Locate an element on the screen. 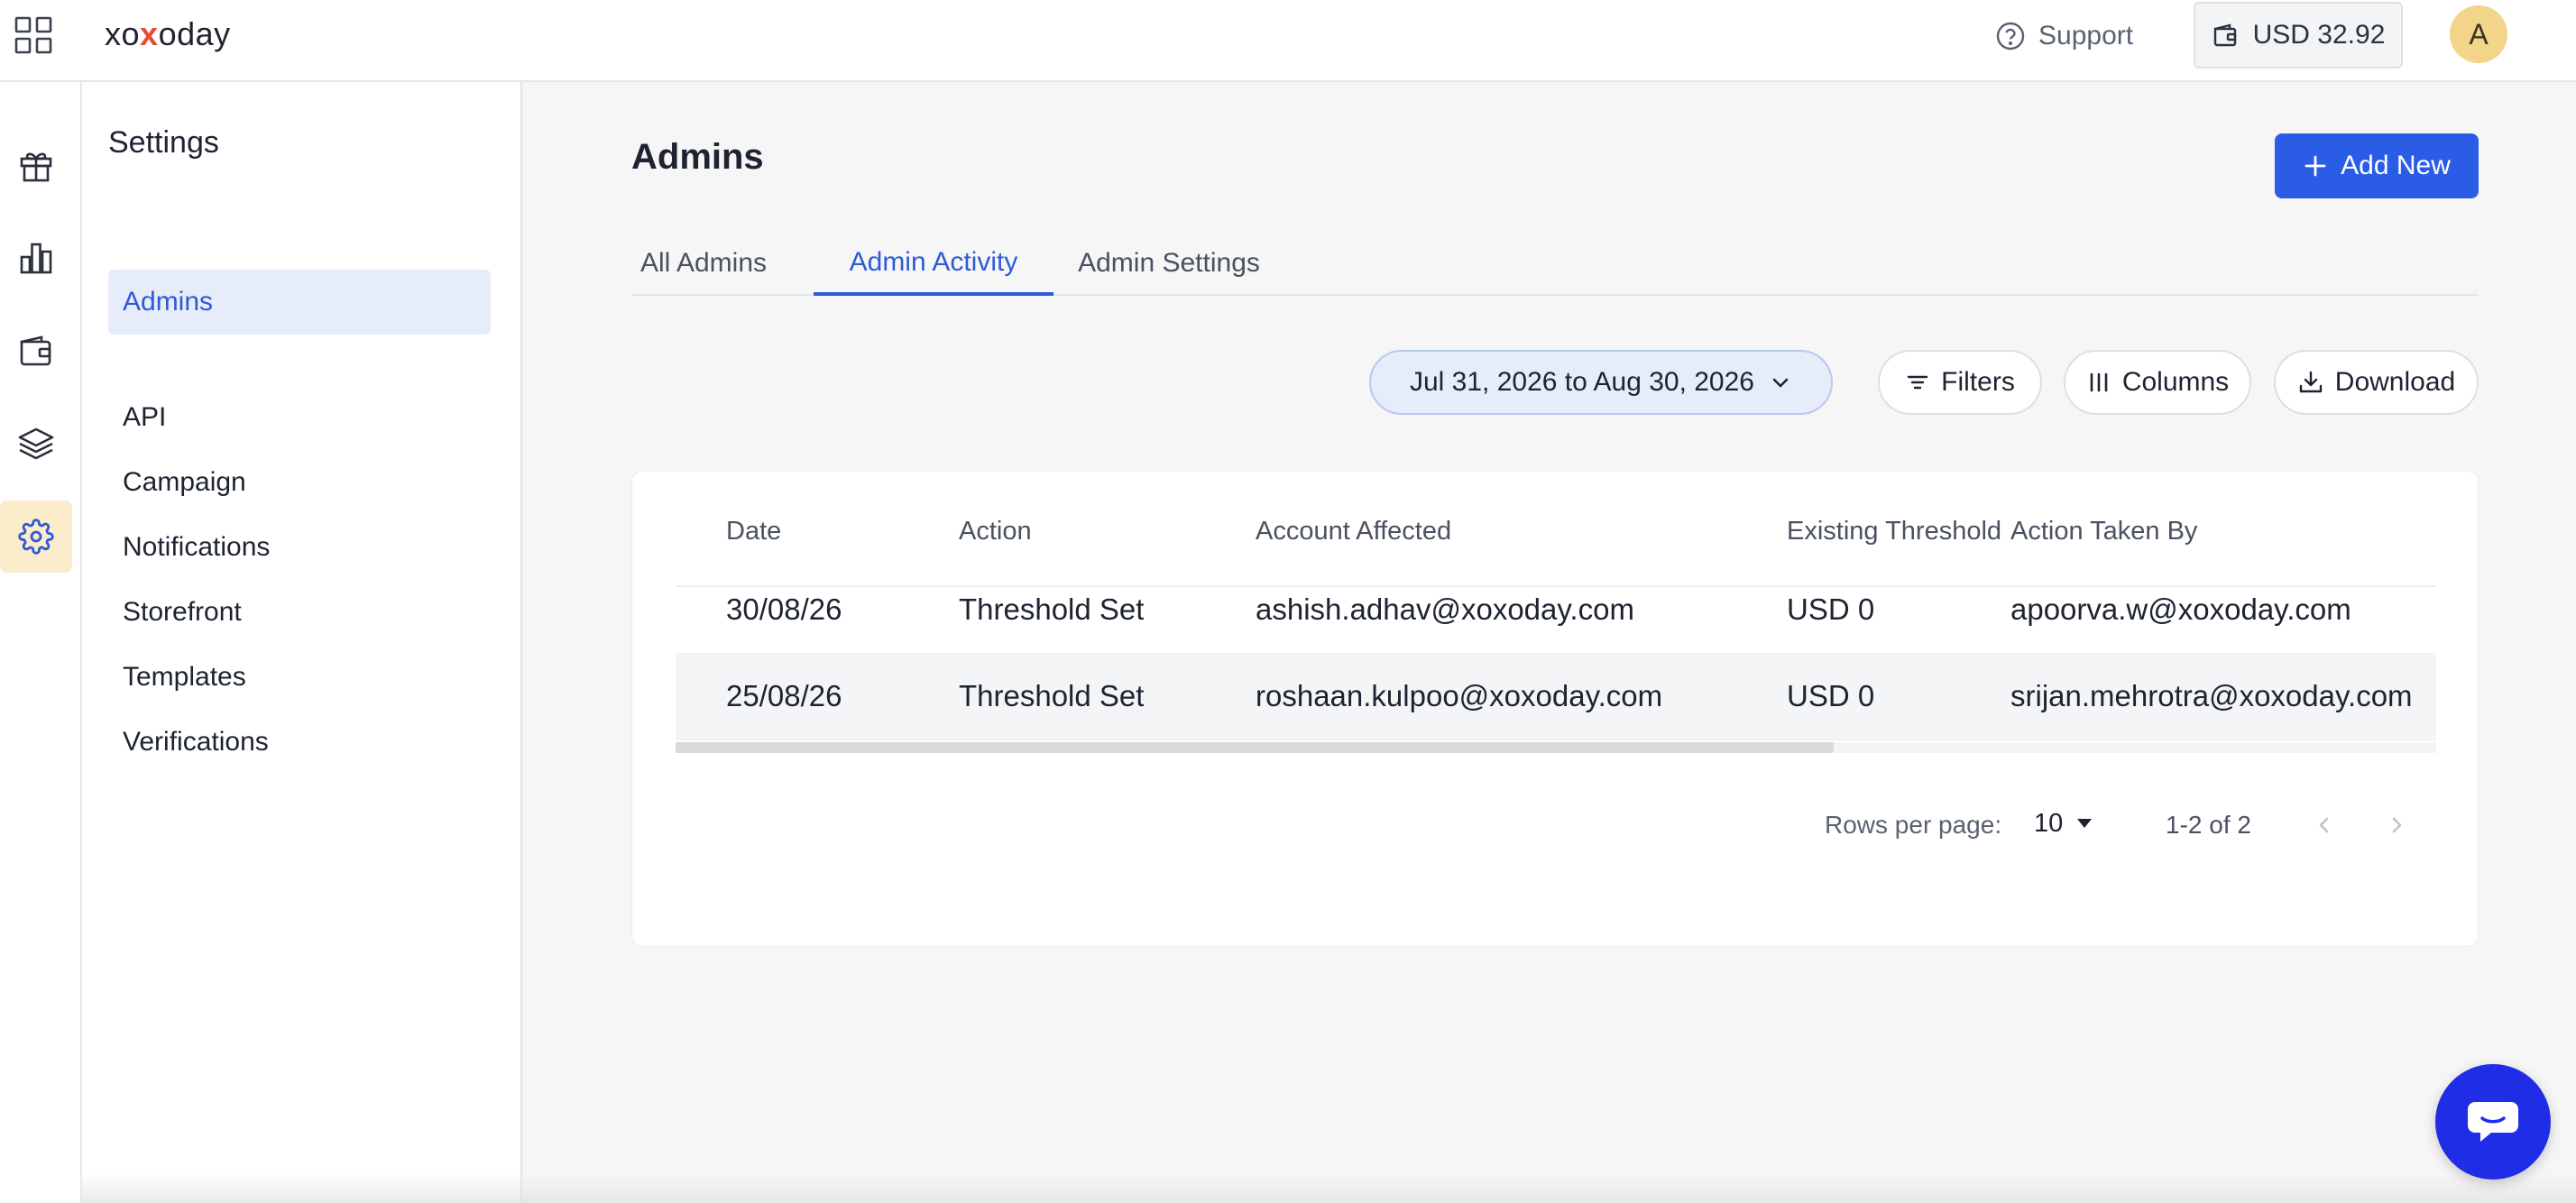 The image size is (2576, 1203). add-new-label: Add New is located at coordinates (2396, 165).